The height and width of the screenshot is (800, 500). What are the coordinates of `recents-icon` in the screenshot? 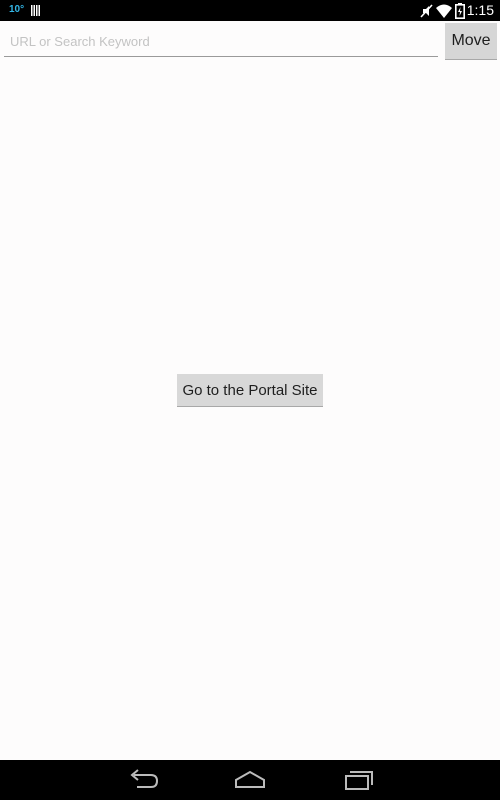 It's located at (358, 780).